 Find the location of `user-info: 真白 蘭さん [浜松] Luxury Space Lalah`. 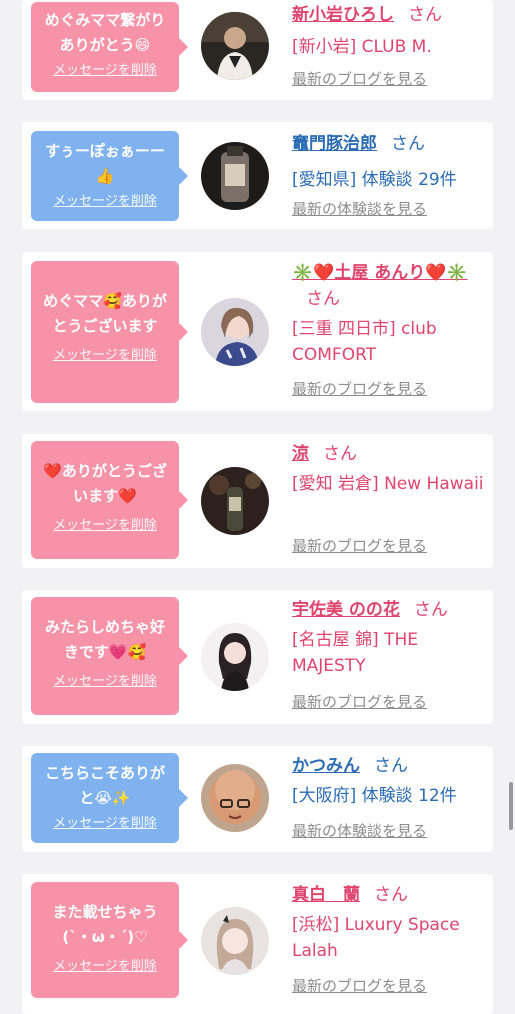

user-info: 真白 蘭さん [浜松] Luxury Space Lalah is located at coordinates (389, 923).